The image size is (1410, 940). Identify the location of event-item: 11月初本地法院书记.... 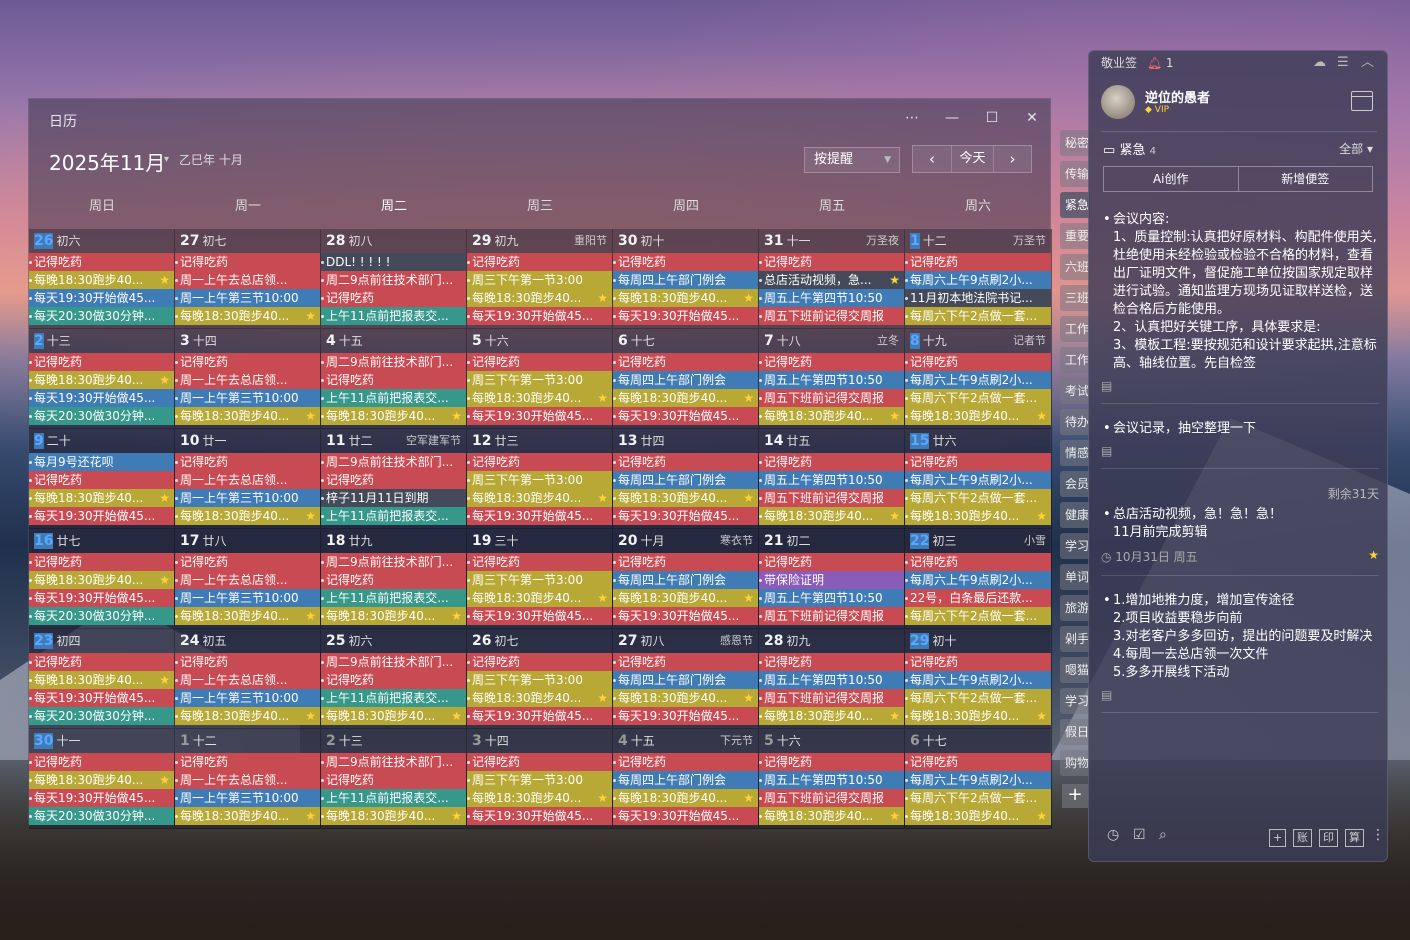
(978, 298).